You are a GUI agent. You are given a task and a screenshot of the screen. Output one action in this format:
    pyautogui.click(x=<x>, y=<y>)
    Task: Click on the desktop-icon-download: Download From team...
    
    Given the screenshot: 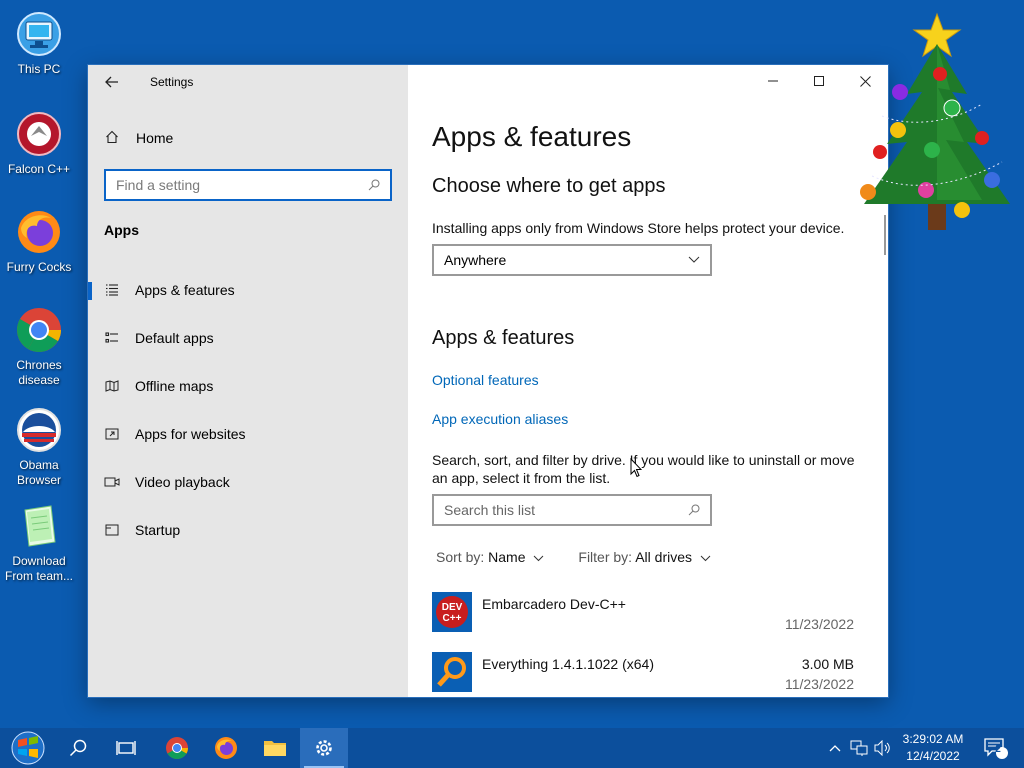 What is the action you would take?
    pyautogui.click(x=39, y=543)
    